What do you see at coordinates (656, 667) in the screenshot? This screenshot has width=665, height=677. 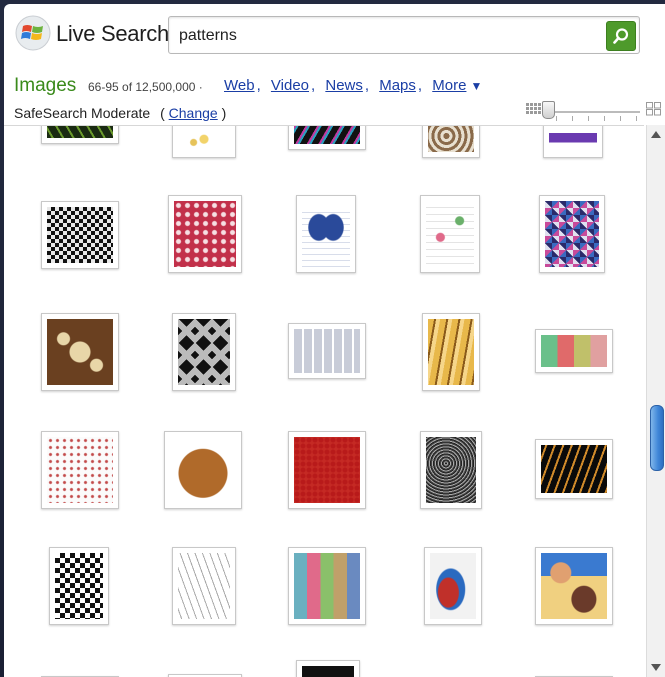 I see `scroll-down-arrow-icon` at bounding box center [656, 667].